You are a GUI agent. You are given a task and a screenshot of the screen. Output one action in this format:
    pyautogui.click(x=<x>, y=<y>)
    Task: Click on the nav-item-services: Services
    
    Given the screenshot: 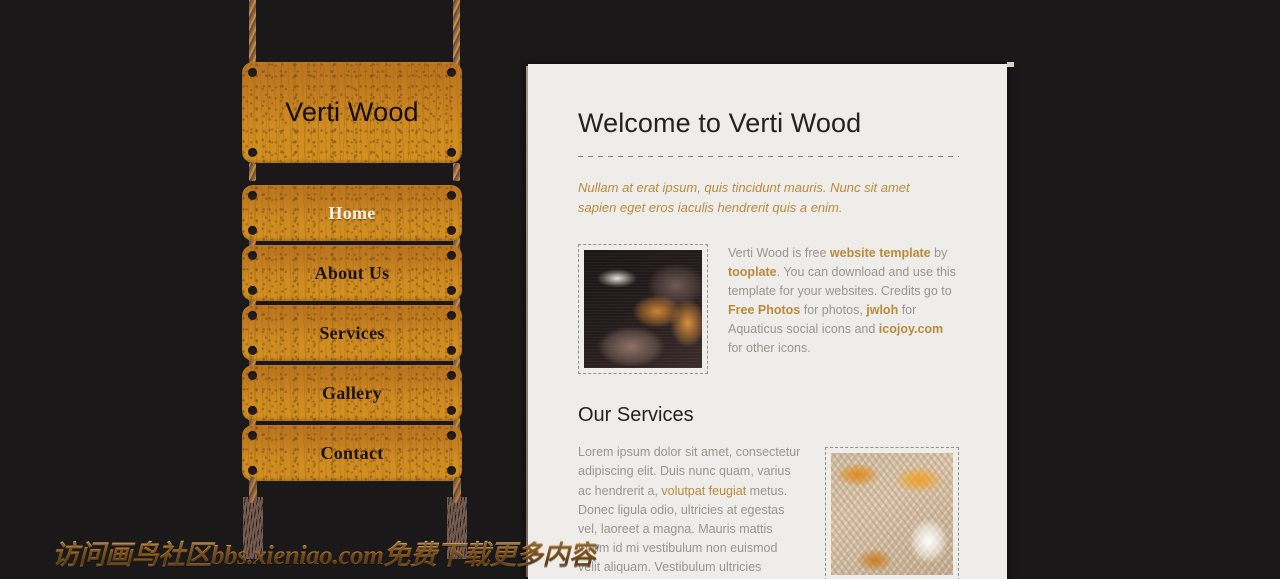 What is the action you would take?
    pyautogui.click(x=352, y=333)
    